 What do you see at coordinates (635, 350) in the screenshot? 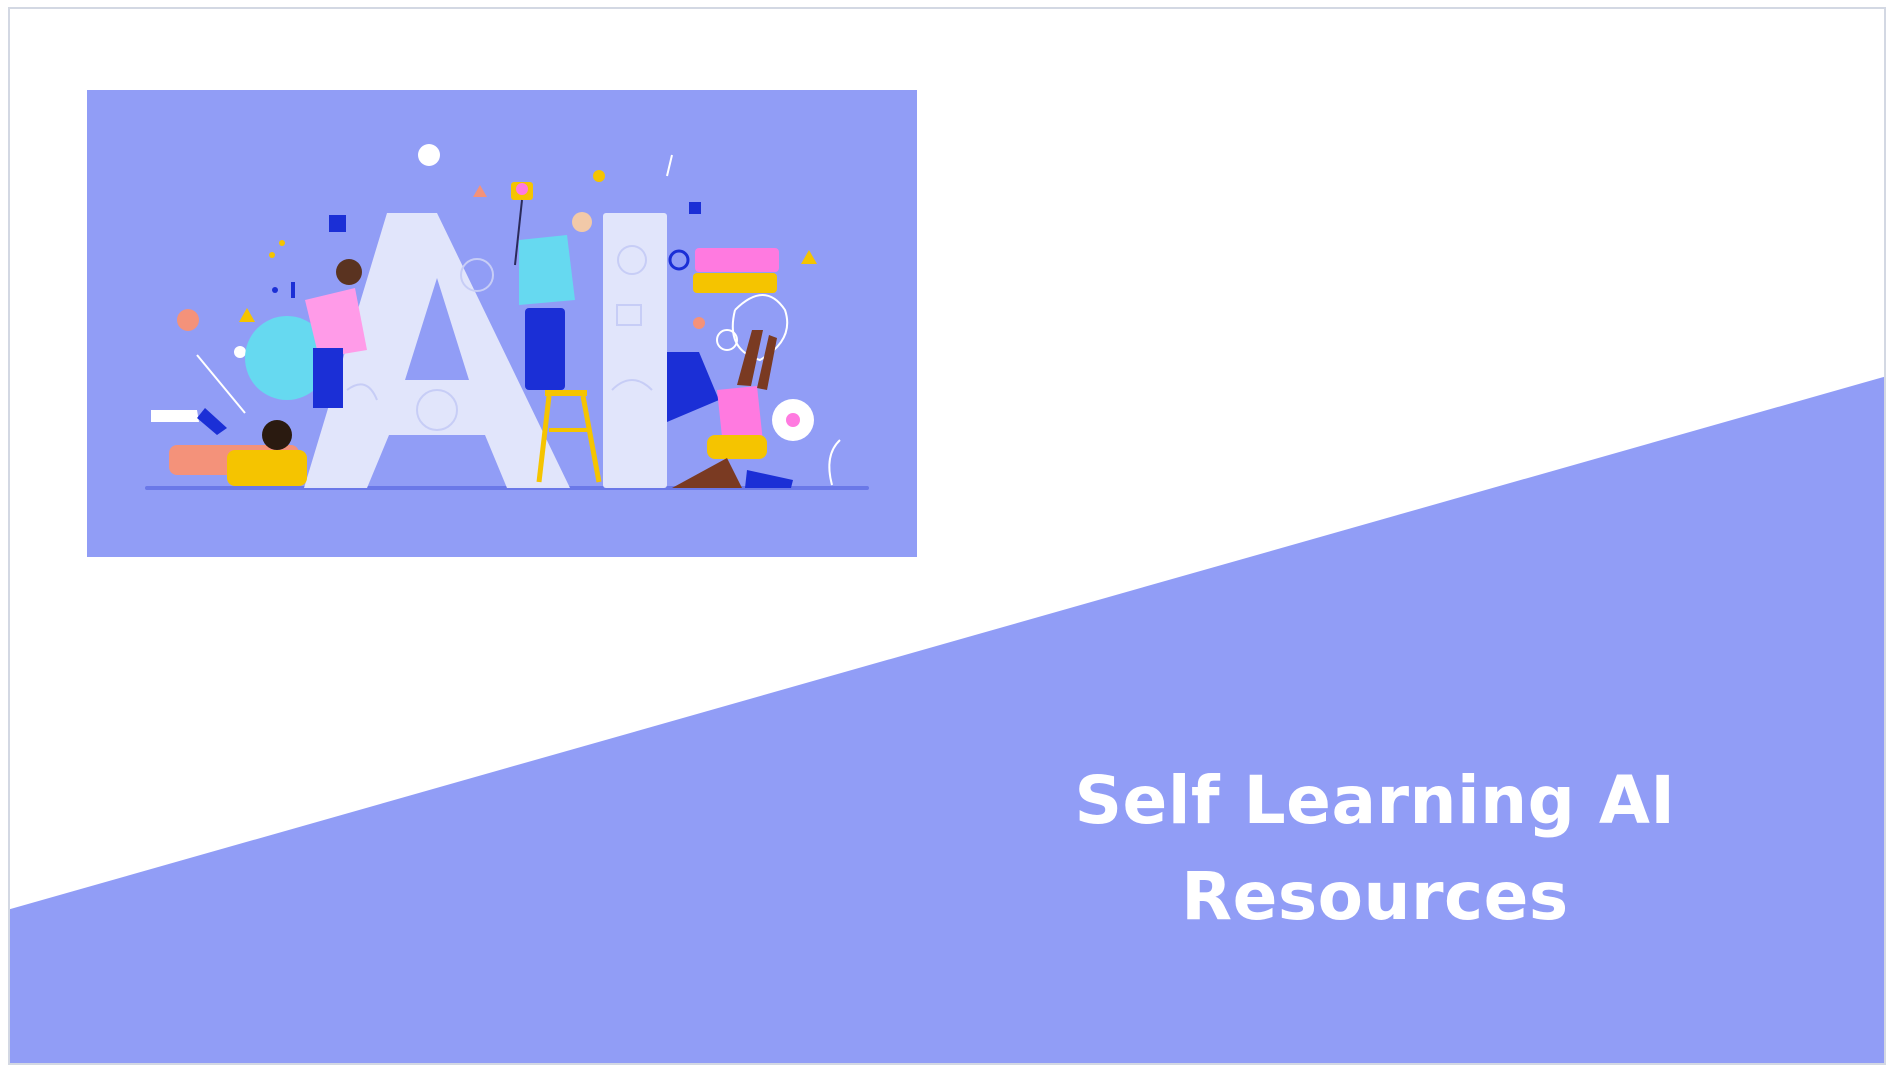
I see `letter-i` at bounding box center [635, 350].